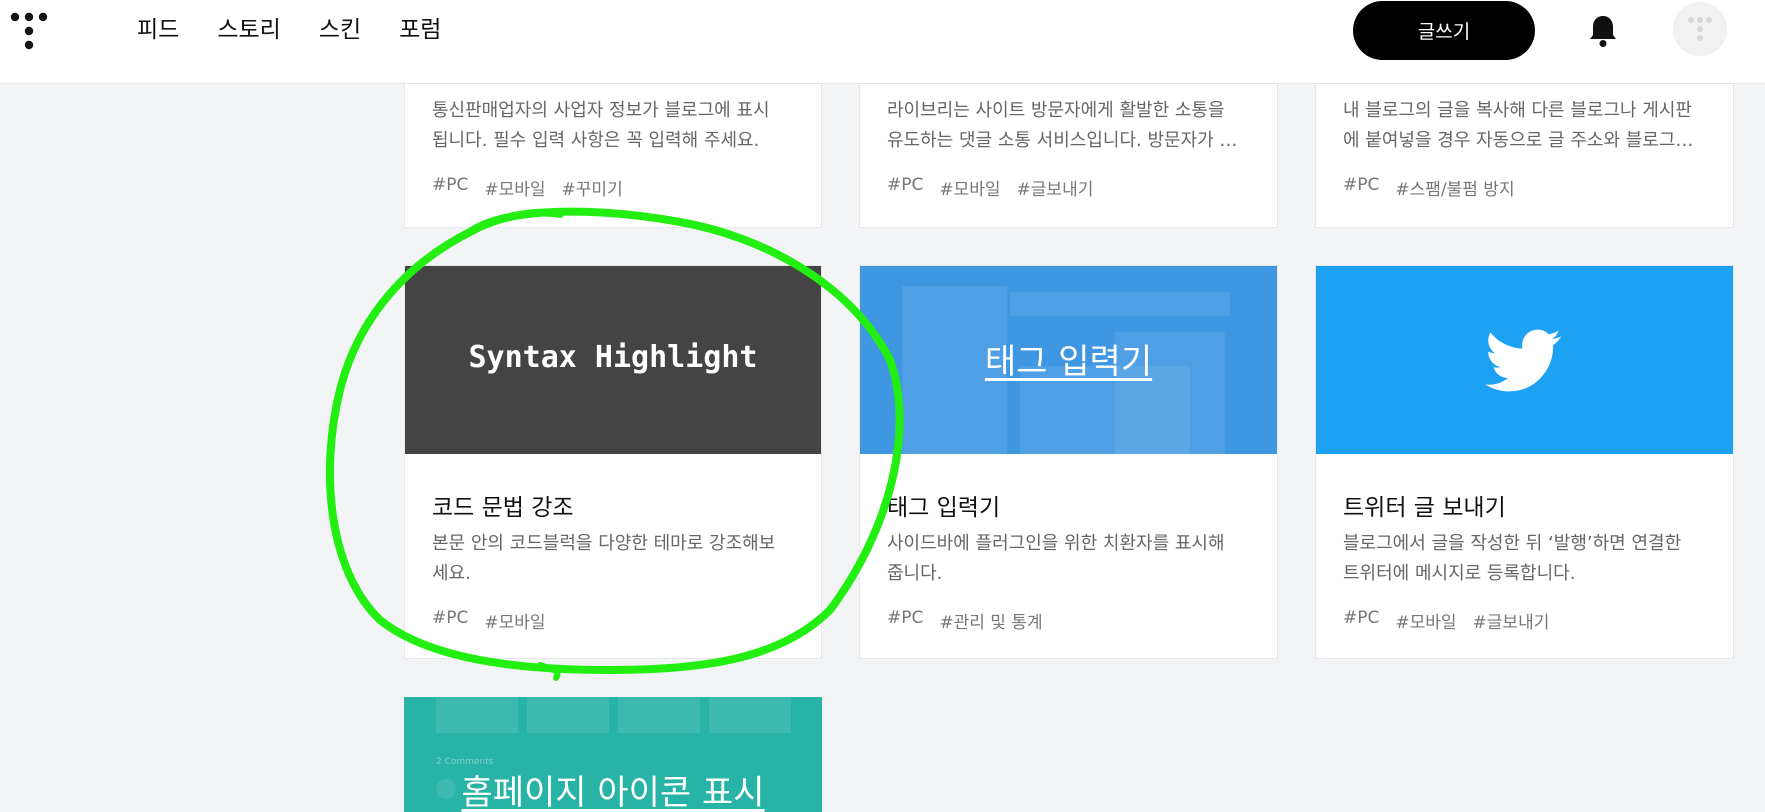  What do you see at coordinates (308, 30) in the screenshot?
I see `main-nav: 피드 스토리 스킨 포럼` at bounding box center [308, 30].